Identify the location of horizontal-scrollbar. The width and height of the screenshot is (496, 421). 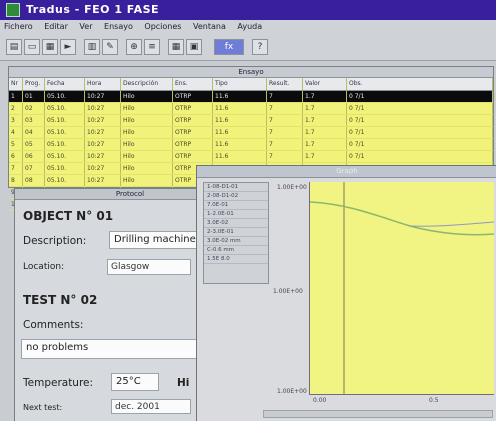
(378, 414).